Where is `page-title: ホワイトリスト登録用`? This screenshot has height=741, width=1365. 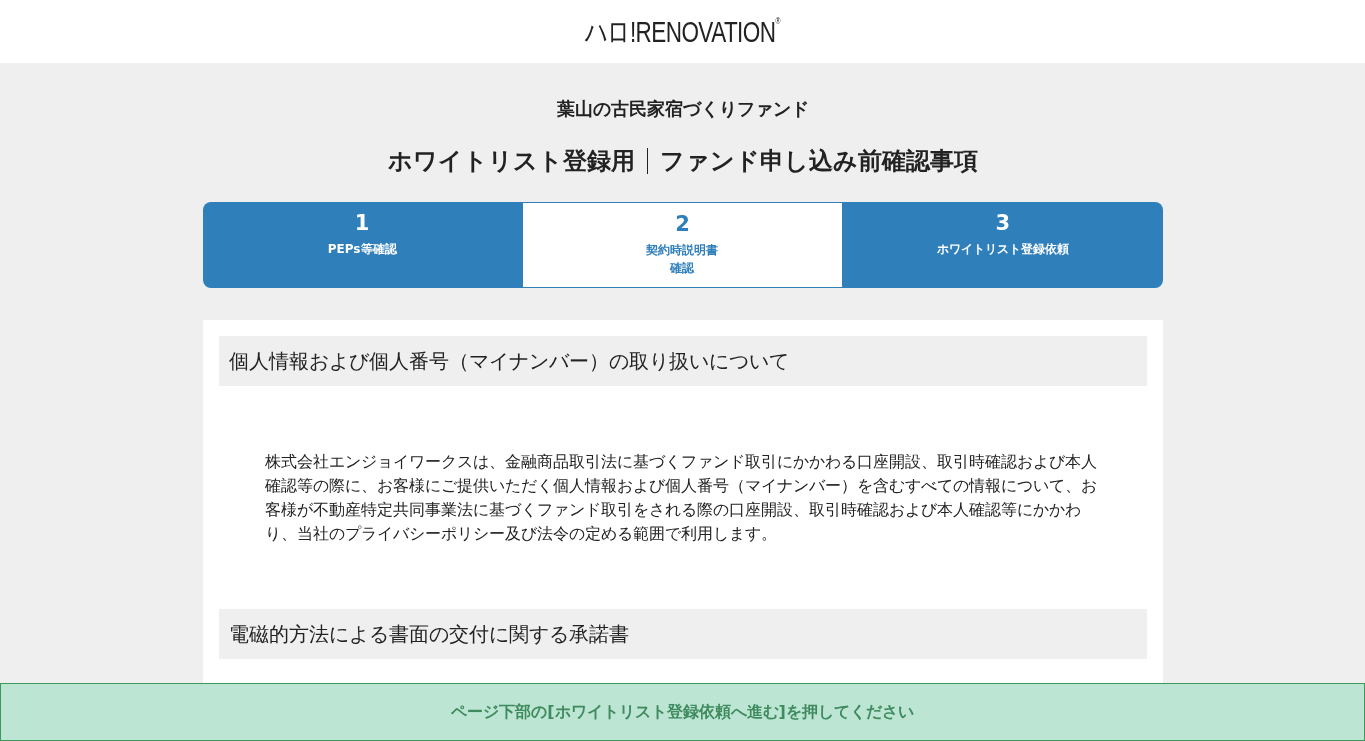 page-title: ホワイトリスト登録用 is located at coordinates (511, 161).